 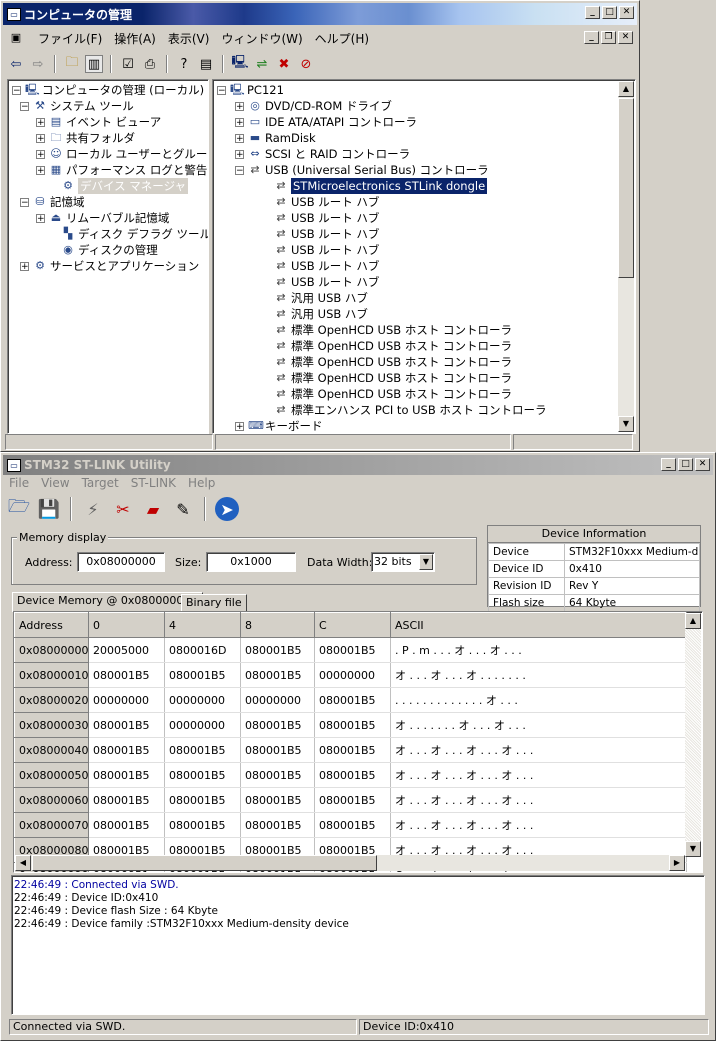 What do you see at coordinates (55, 483) in the screenshot?
I see `menu-view: View` at bounding box center [55, 483].